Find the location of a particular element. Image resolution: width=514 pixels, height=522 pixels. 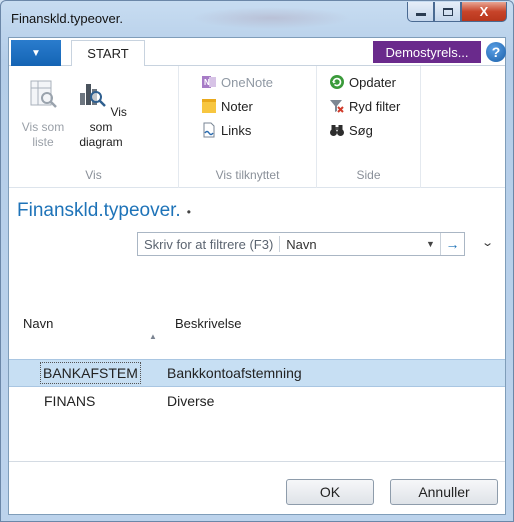

minimize-icon is located at coordinates (420, 14).